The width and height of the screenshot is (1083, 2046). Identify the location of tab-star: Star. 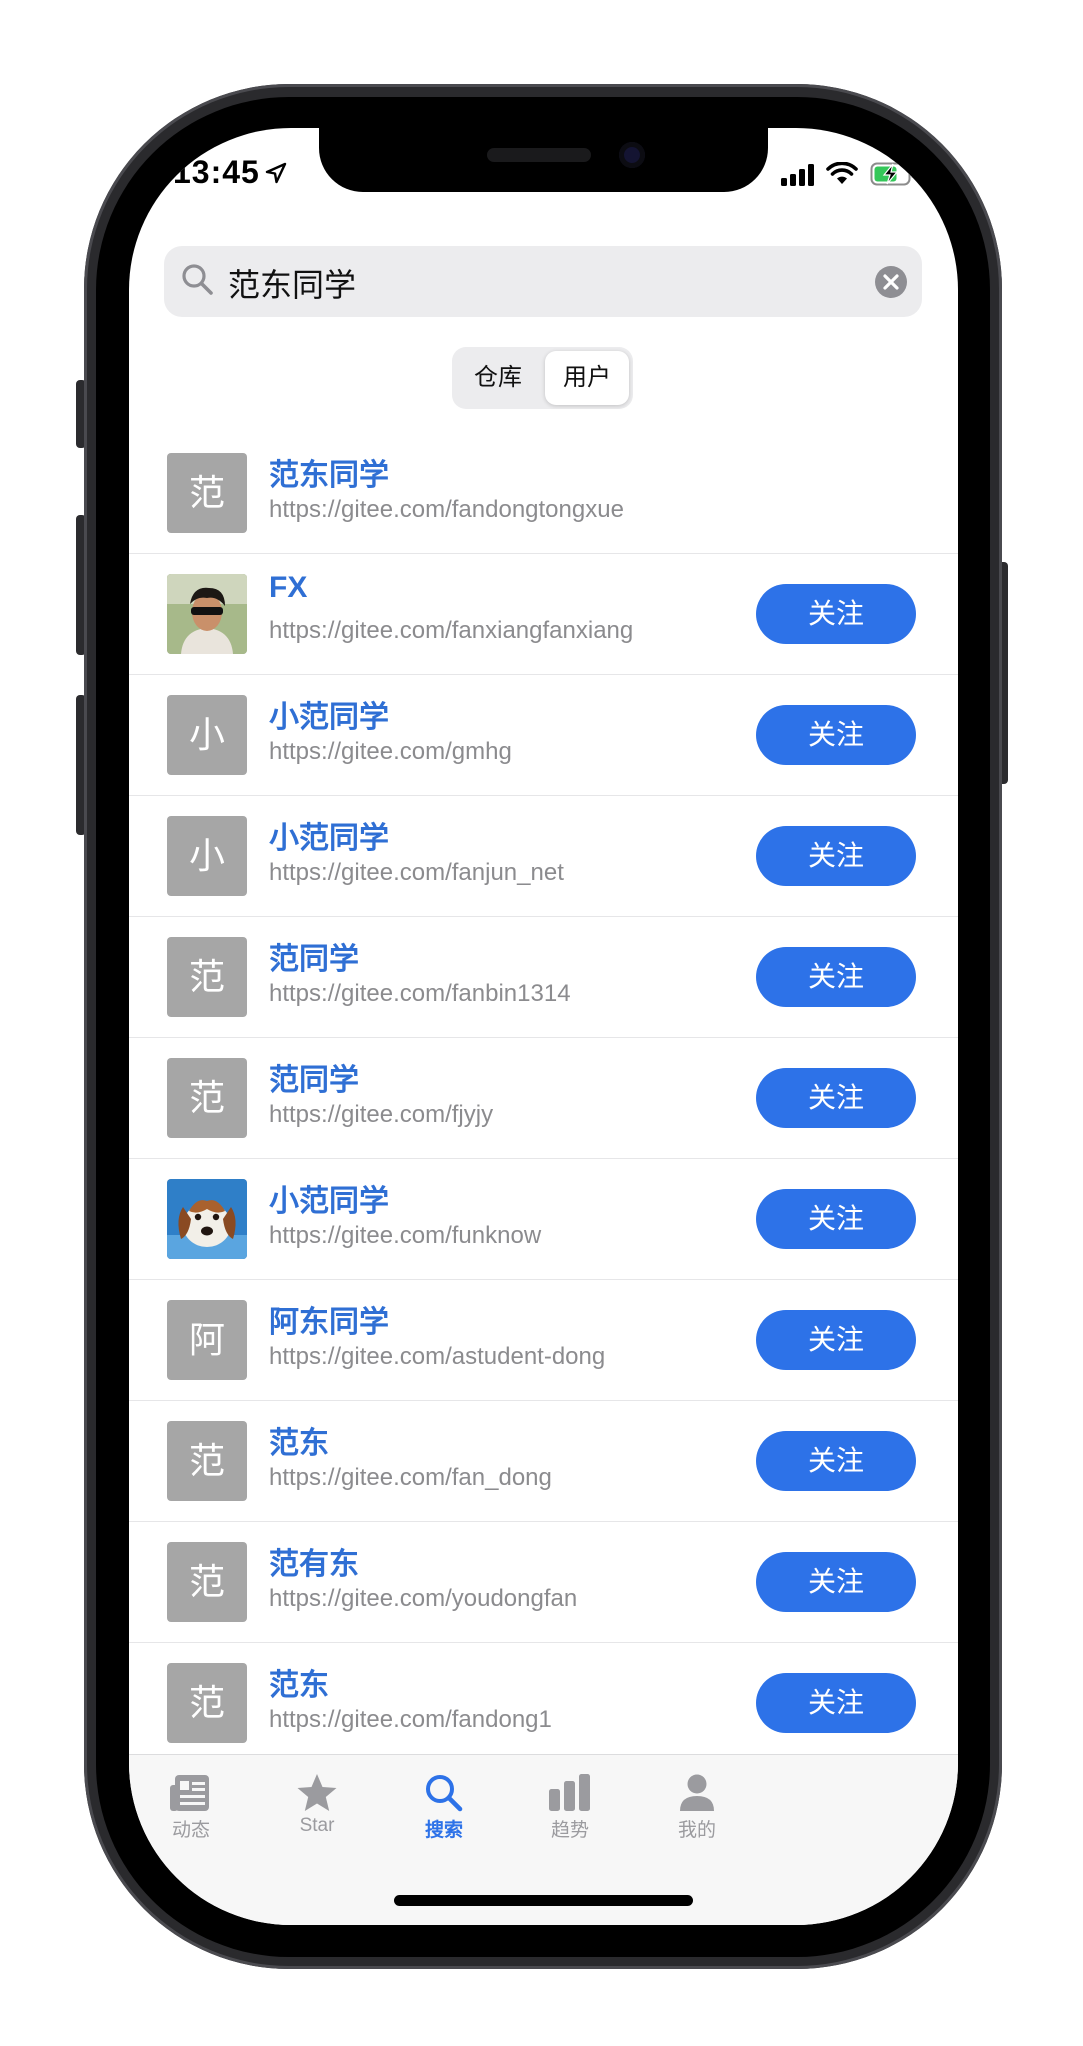
(317, 1805).